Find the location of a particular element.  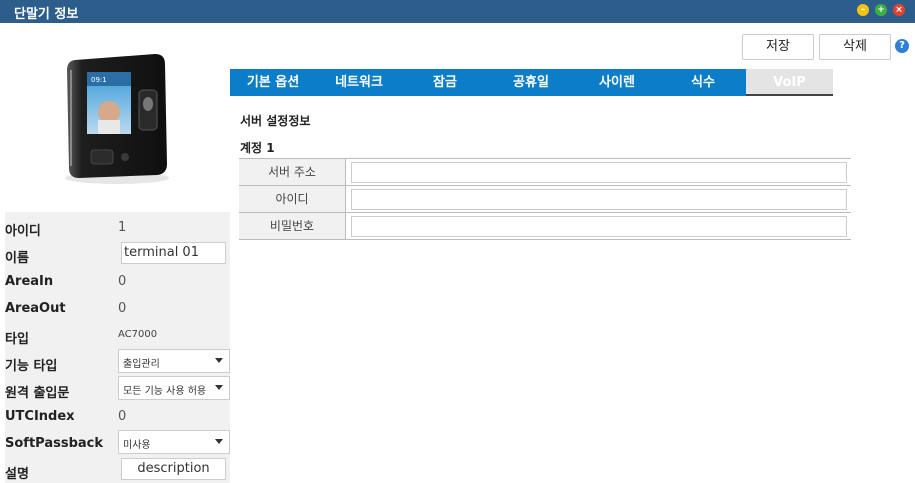

password-input is located at coordinates (599, 226).